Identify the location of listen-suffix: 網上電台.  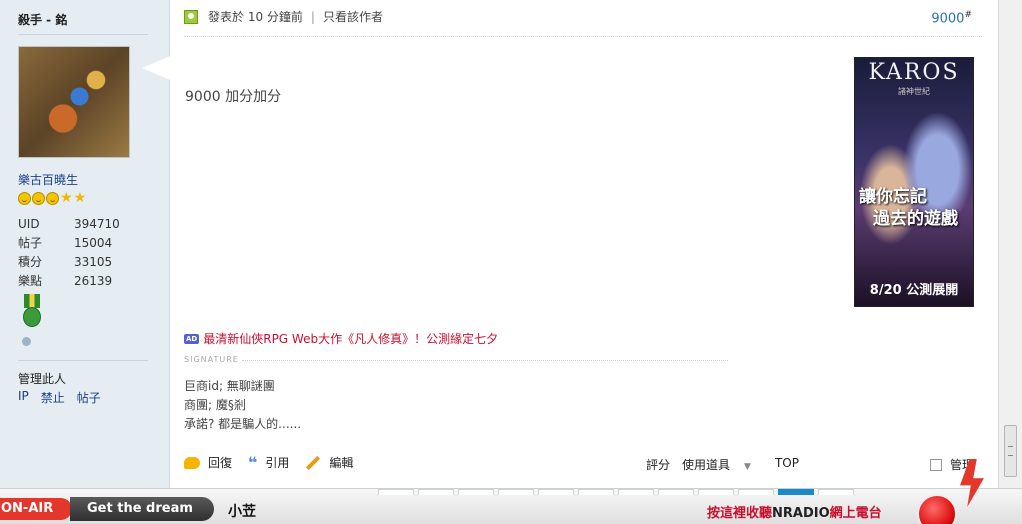
(855, 513).